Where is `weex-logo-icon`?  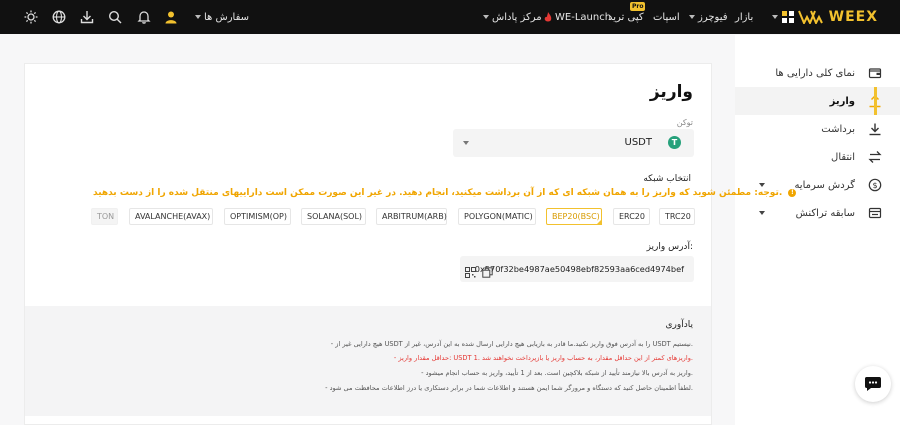 weex-logo-icon is located at coordinates (810, 17).